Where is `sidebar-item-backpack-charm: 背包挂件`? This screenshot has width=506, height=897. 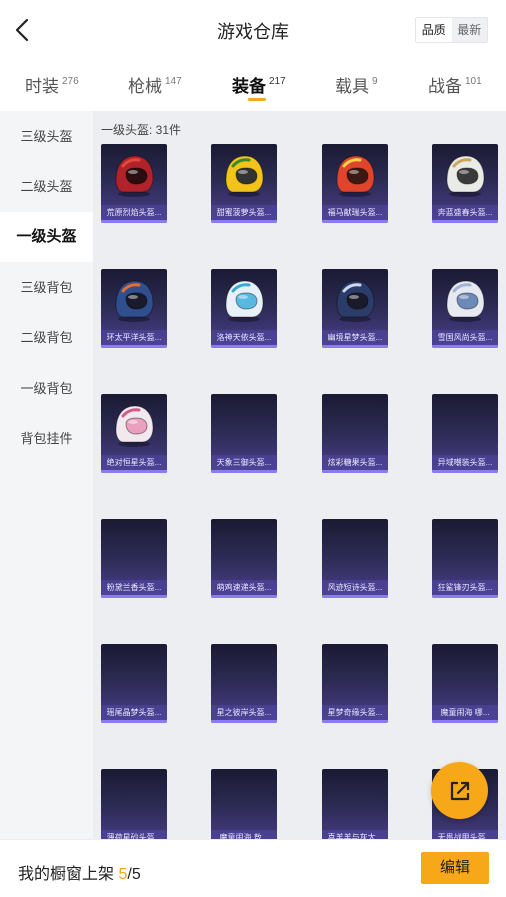
sidebar-item-backpack-charm: 背包挂件 is located at coordinates (46, 439).